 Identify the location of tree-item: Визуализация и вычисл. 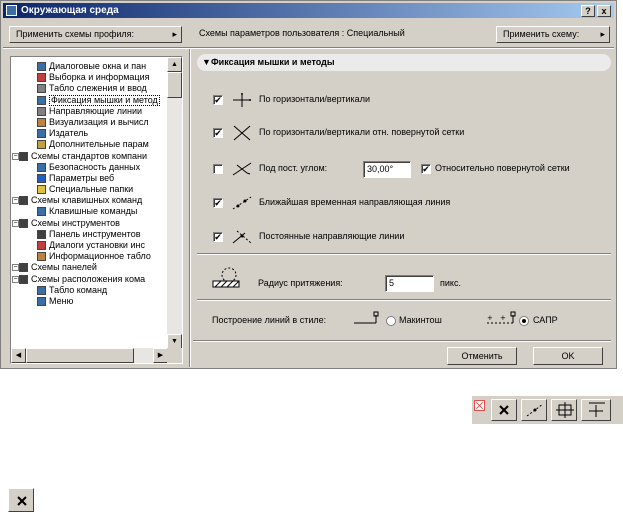
(90, 122).